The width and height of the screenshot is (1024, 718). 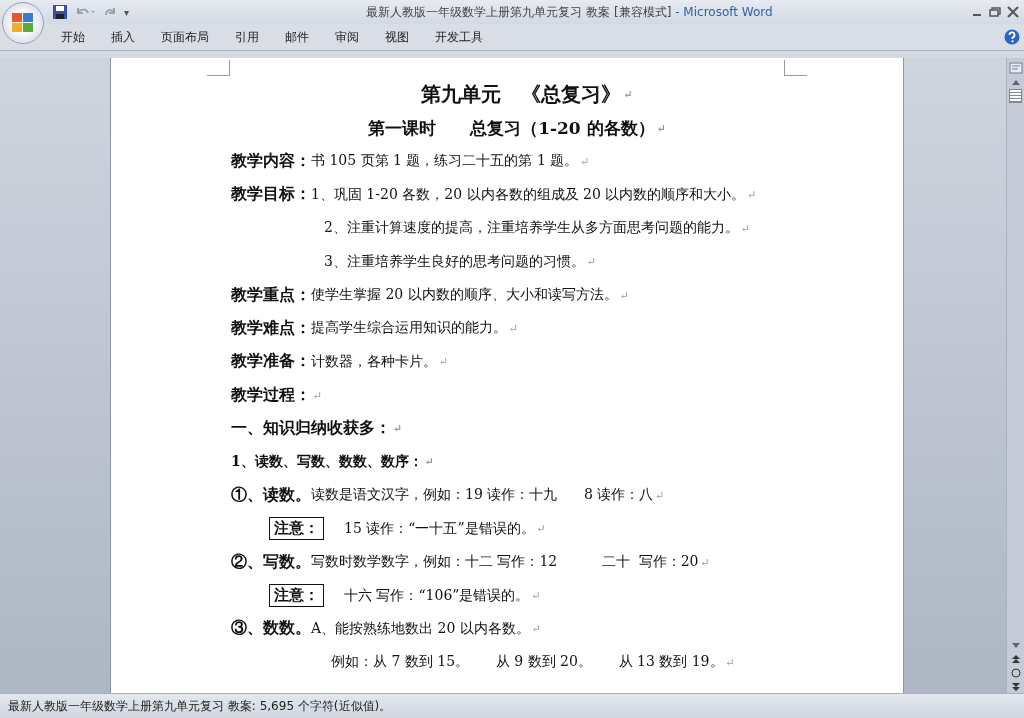 What do you see at coordinates (271, 362) in the screenshot?
I see `field-label: 教学准备：` at bounding box center [271, 362].